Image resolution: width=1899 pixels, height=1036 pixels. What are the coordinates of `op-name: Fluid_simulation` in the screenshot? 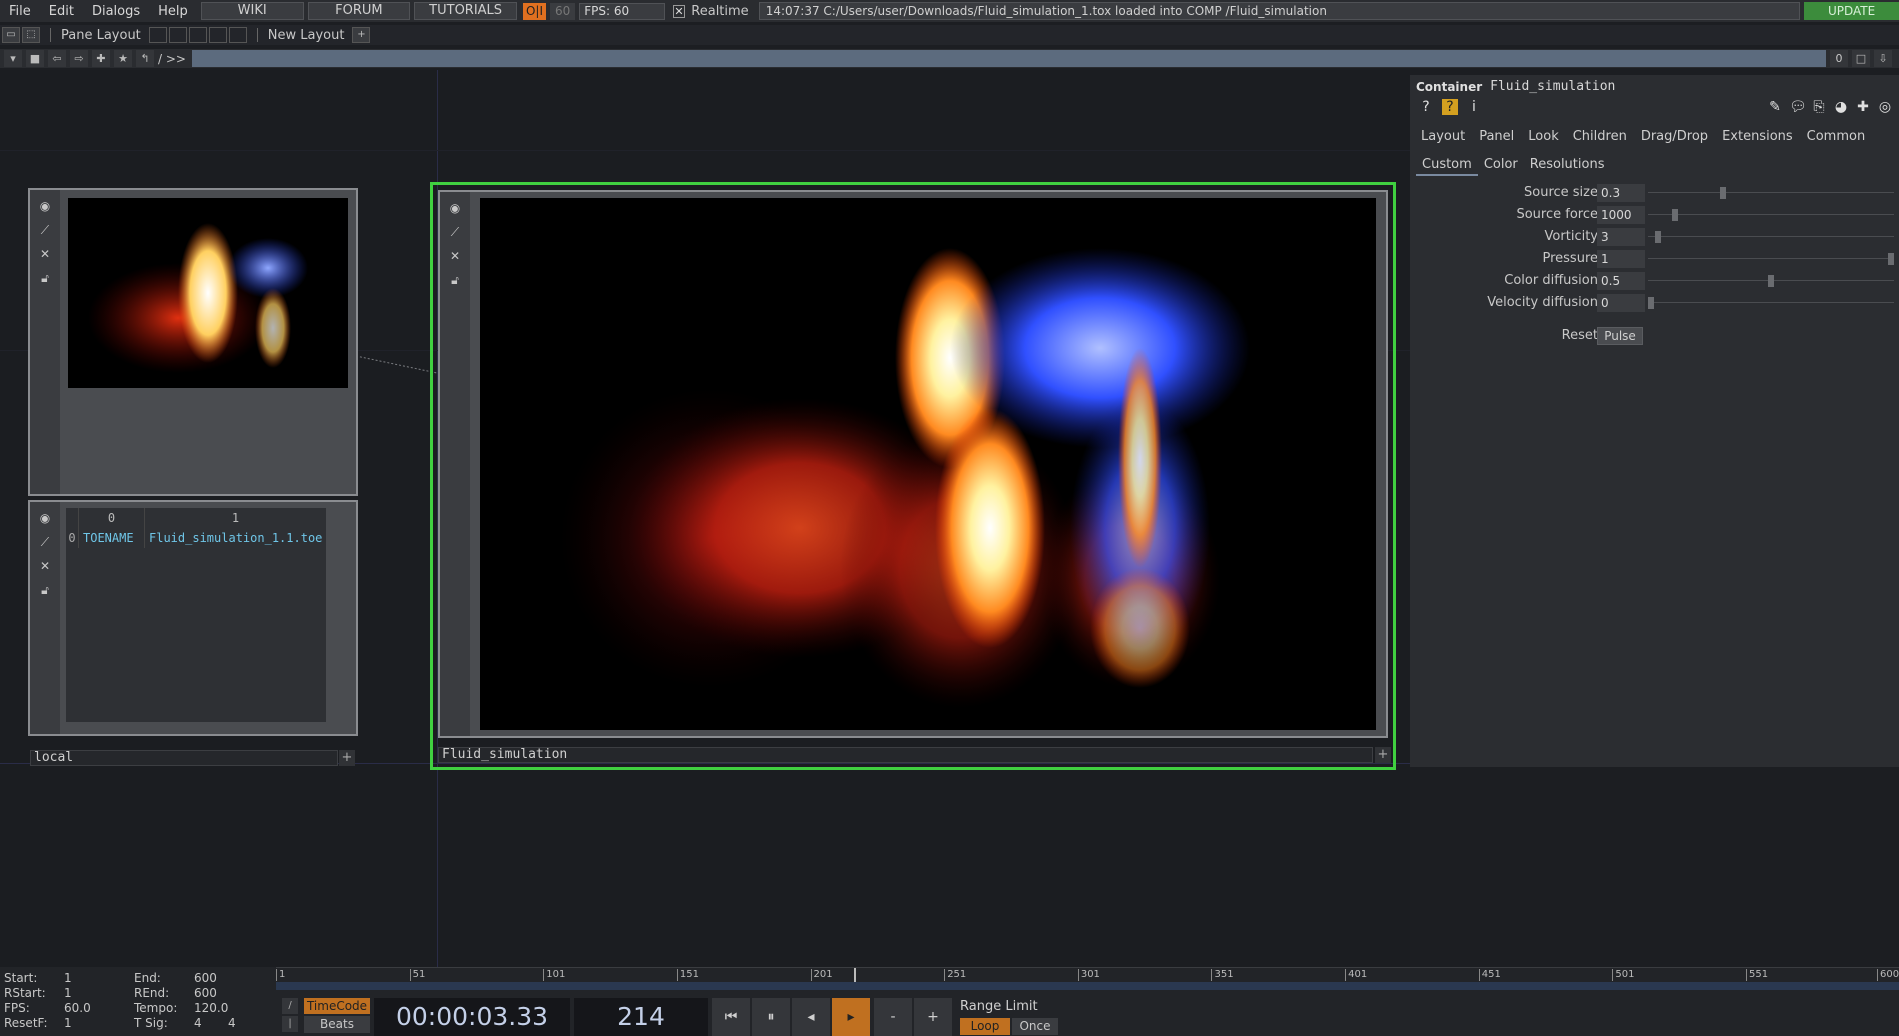 It's located at (1552, 86).